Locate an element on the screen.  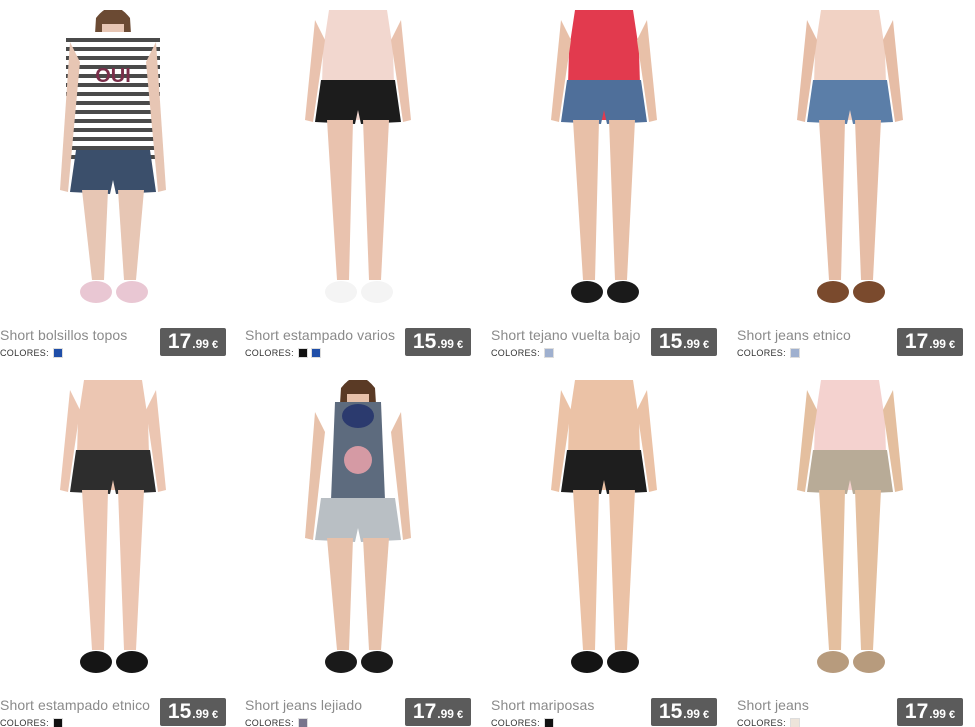
product-name-link: Short mariposas is located at coordinates (542, 705).